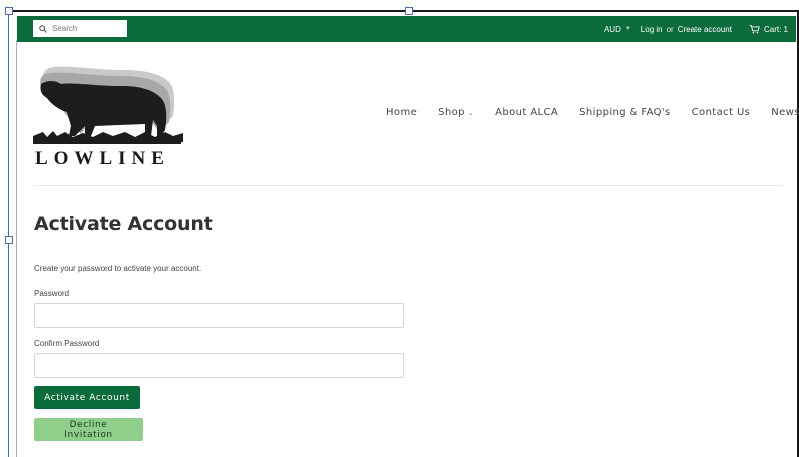 The width and height of the screenshot is (799, 457). I want to click on nav-item-about: About ALCA, so click(526, 112).